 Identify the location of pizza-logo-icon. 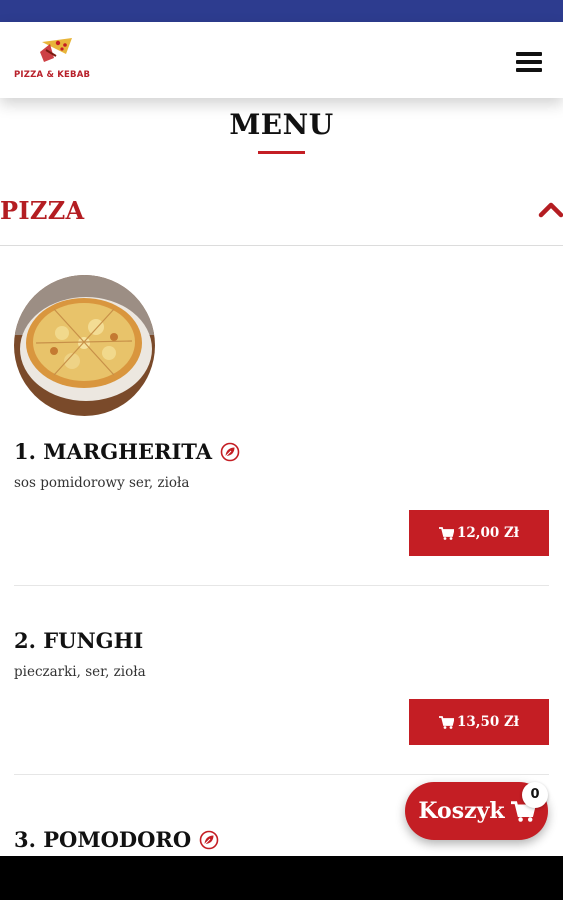
(56, 50).